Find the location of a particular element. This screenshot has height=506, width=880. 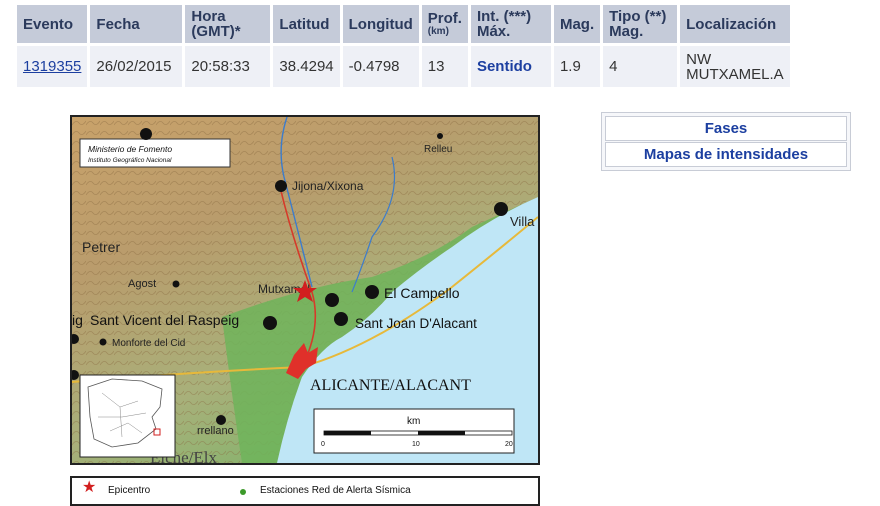

place-villa: Villa is located at coordinates (522, 221).